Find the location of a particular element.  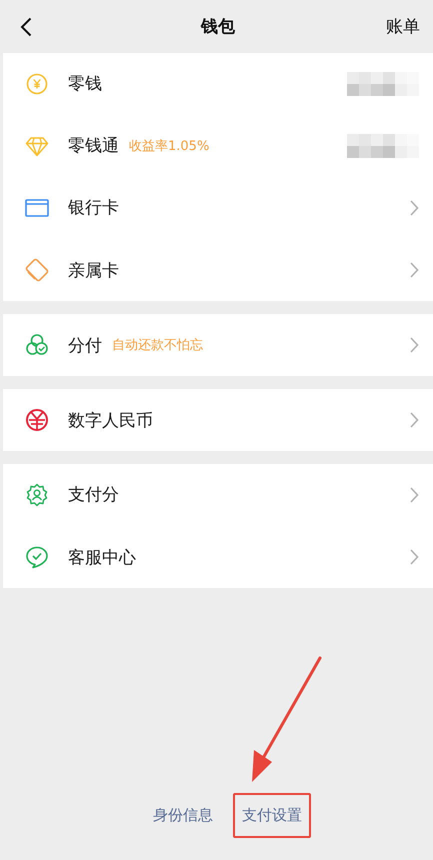

row-label: 银行卡 is located at coordinates (93, 208).